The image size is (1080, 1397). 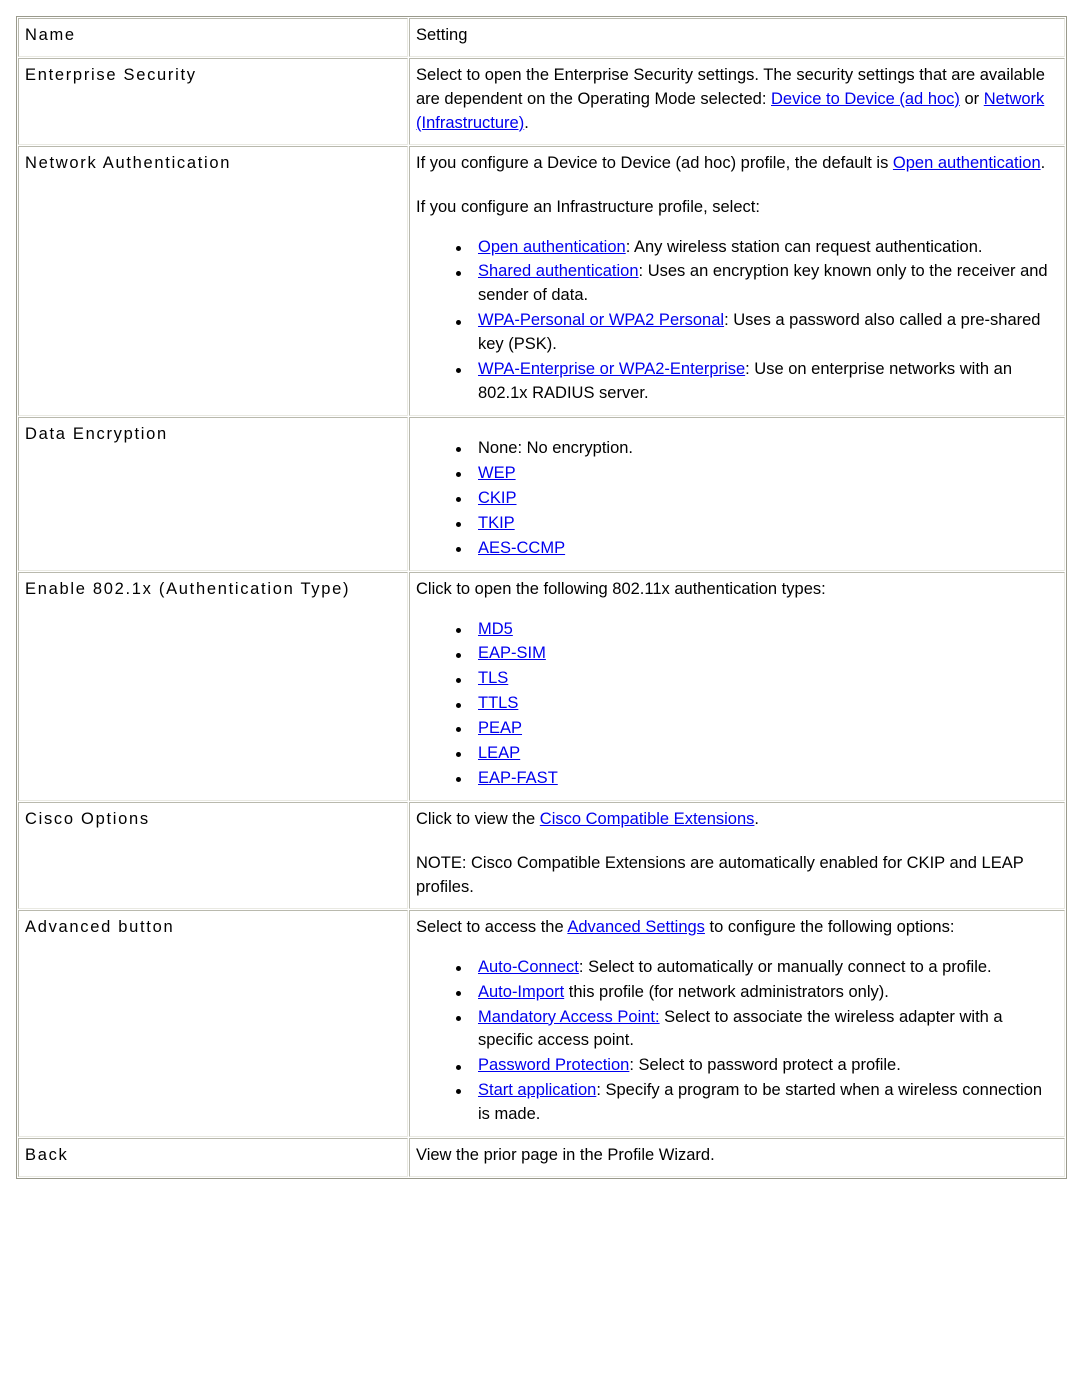 What do you see at coordinates (111, 74) in the screenshot?
I see `setting-name-label: Enterprise Security` at bounding box center [111, 74].